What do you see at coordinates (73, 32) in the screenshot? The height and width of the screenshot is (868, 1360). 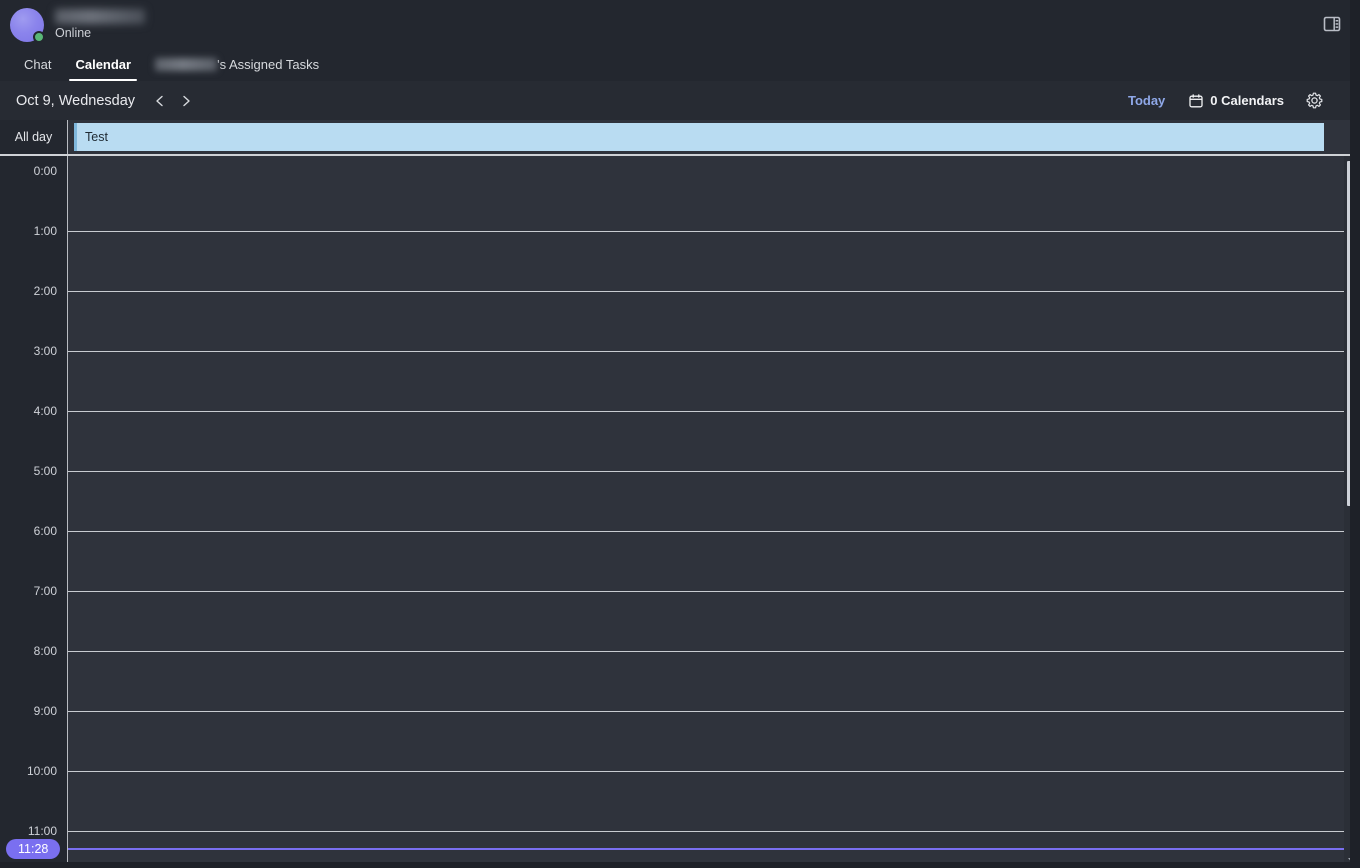 I see `user-status: Online` at bounding box center [73, 32].